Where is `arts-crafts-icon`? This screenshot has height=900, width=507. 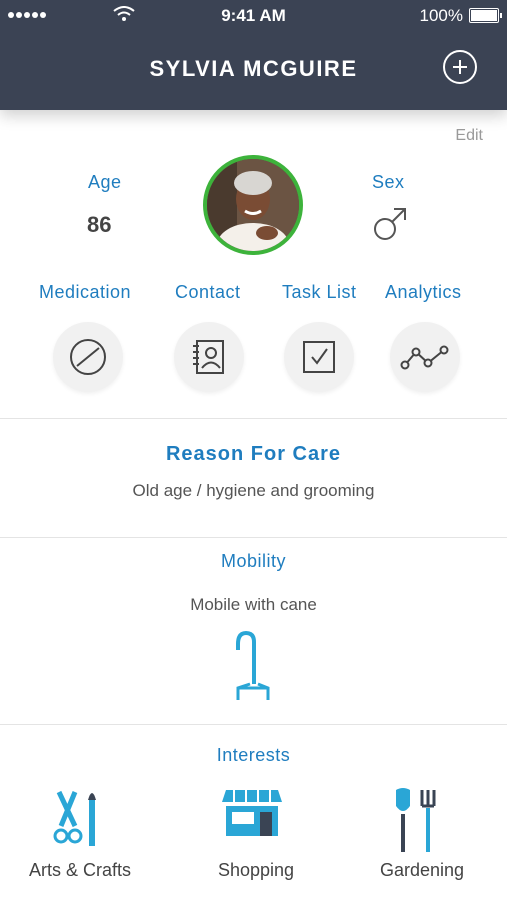
arts-crafts-icon is located at coordinates (74, 818).